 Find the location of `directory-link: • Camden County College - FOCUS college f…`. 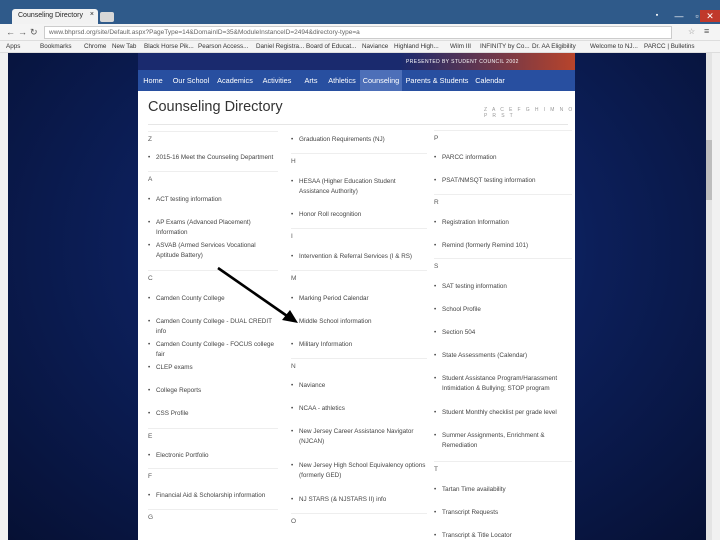

directory-link: • Camden County College - FOCUS college f… is located at coordinates (213, 350).